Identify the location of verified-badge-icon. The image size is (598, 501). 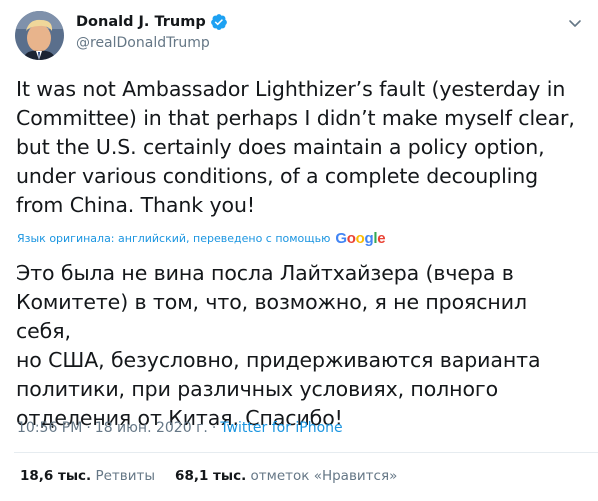
(219, 22).